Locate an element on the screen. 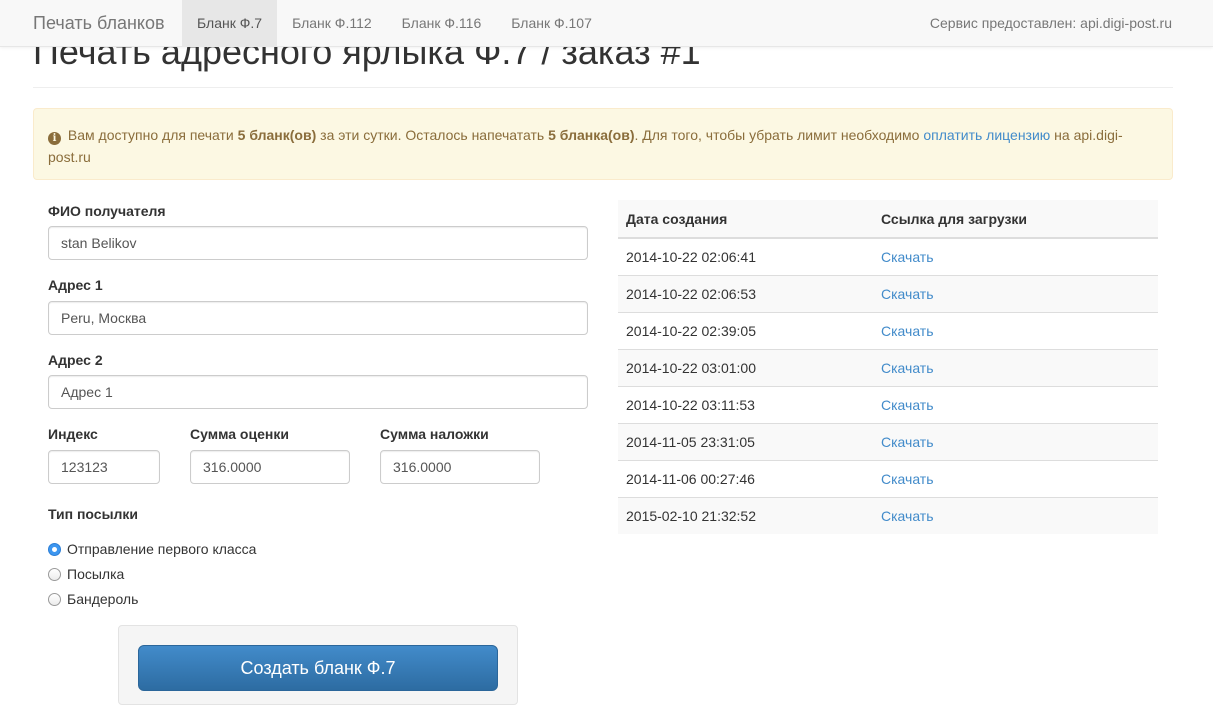 Image resolution: width=1213 pixels, height=705 pixels. table-row: 2014-10-22 02:06:41 Скачать is located at coordinates (888, 256).